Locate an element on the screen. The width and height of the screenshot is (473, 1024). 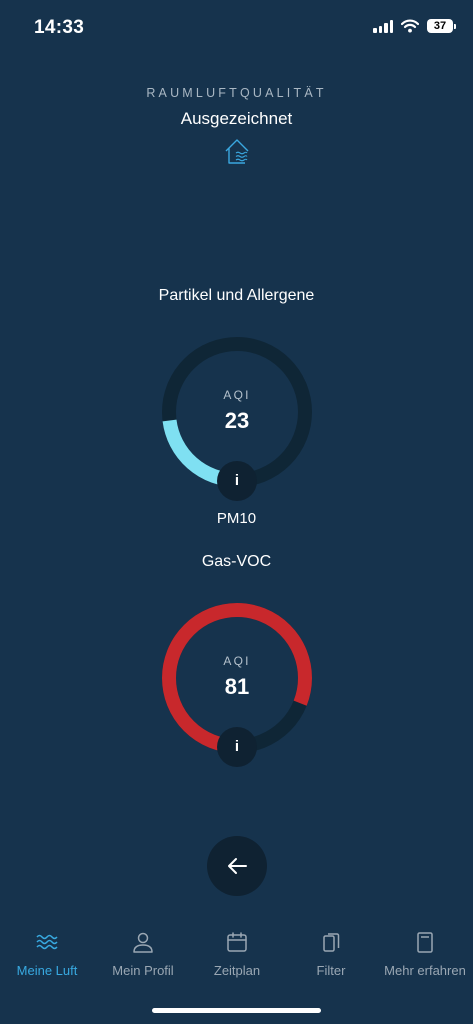
gauge-title-particles: Partikel und Allergene is located at coordinates (236, 295).